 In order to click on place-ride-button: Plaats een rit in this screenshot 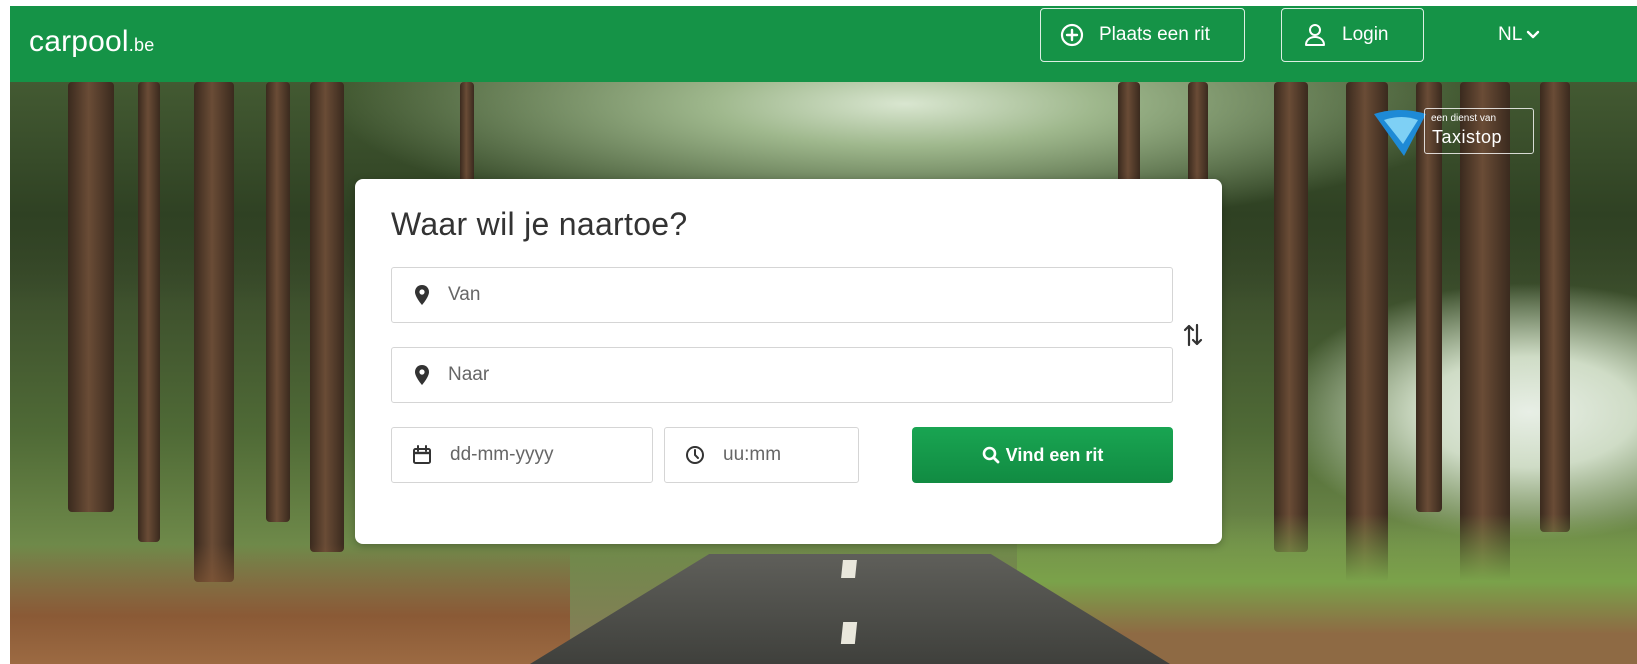, I will do `click(1142, 35)`.